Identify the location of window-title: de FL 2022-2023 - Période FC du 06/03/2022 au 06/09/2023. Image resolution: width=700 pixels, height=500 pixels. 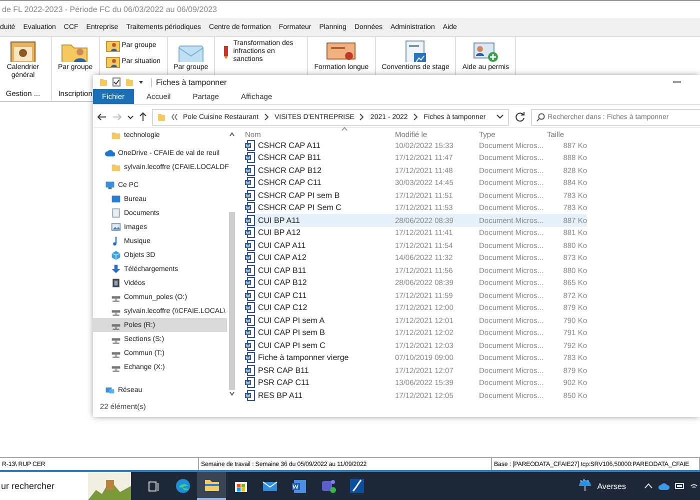
(109, 9).